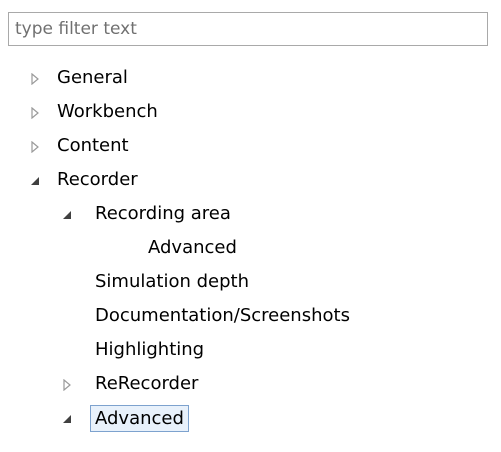 The height and width of the screenshot is (452, 501). Describe the element at coordinates (163, 214) in the screenshot. I see `tree-item-label: Recording area` at that location.